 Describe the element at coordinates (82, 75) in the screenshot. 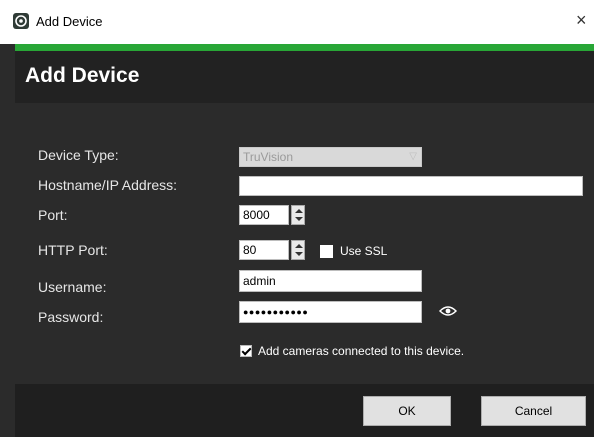

I see `dialog-heading: Add Device` at that location.